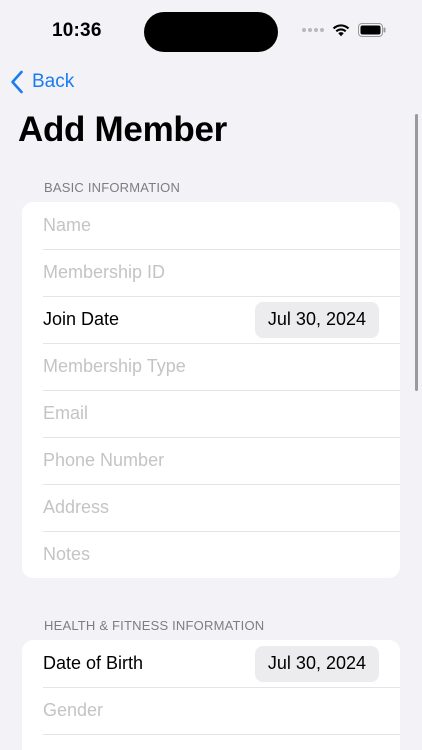  I want to click on join-date-picker: Jul 30, 2024, so click(316, 319).